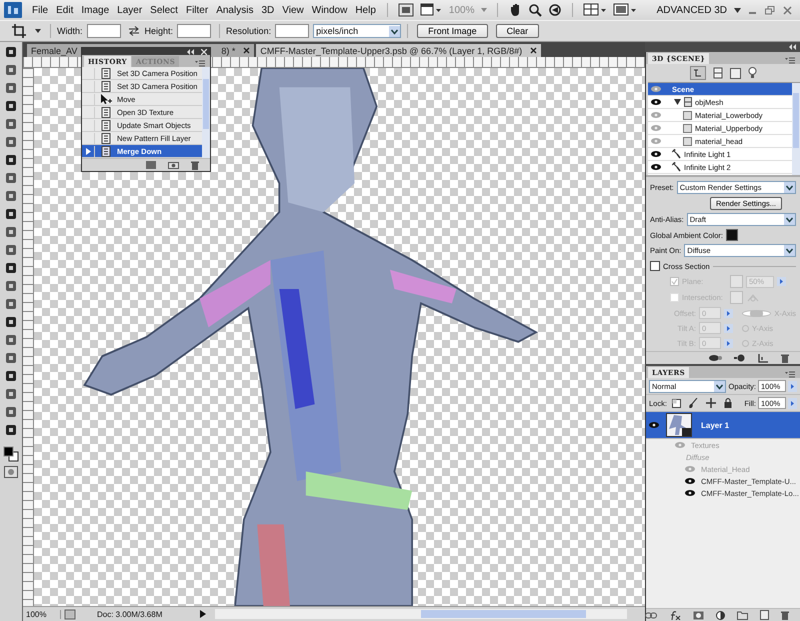  I want to click on document-tab: CMFF-Master_Template-Upper3.psb @ 66.7% (Layer 1, RGB/8#), so click(399, 50).